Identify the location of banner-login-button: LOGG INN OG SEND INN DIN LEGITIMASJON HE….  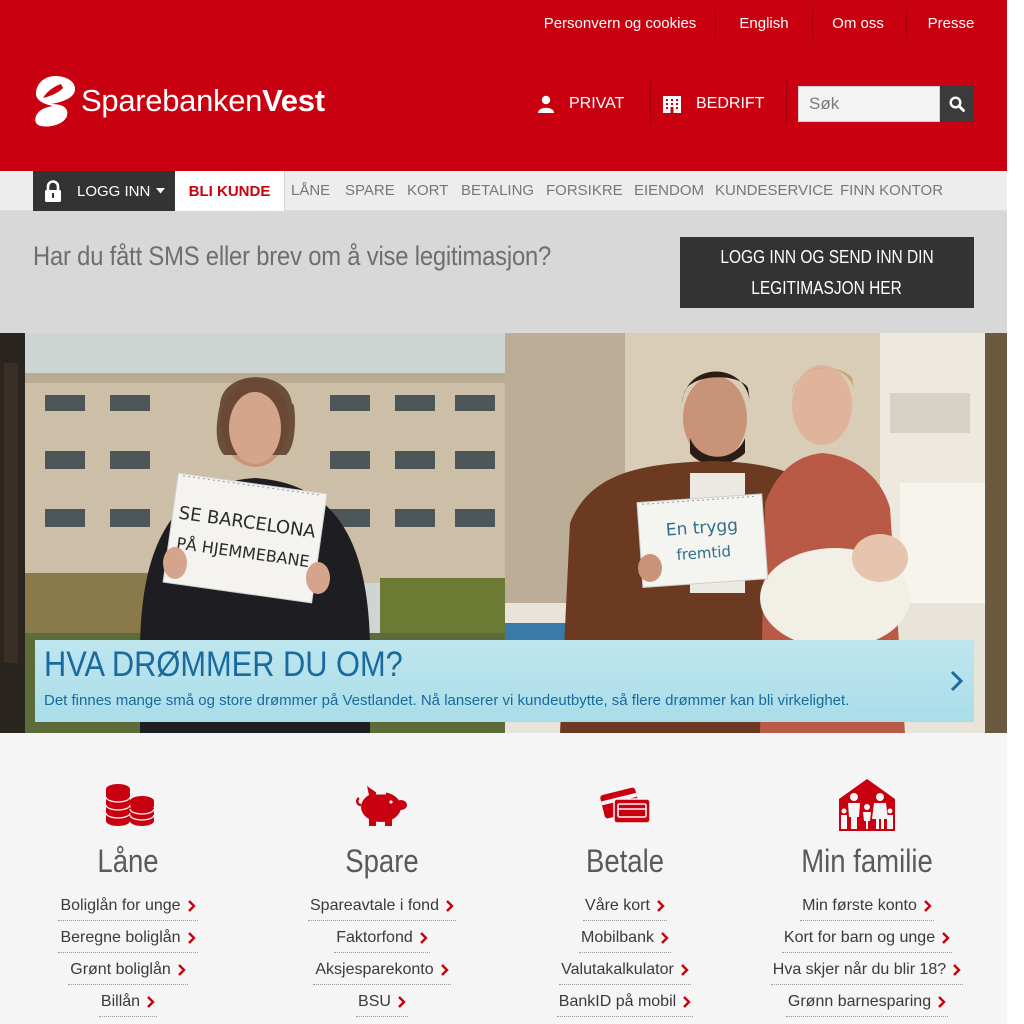
(827, 272).